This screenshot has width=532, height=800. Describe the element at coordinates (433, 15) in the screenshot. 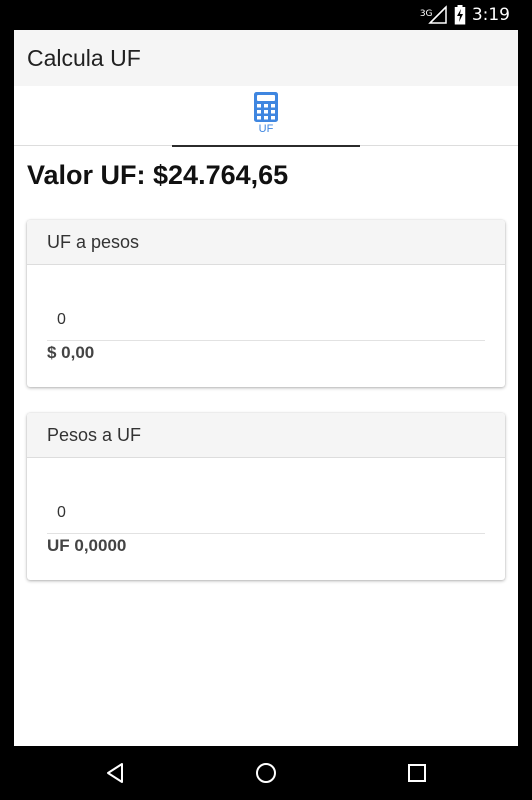

I see `signal-indicator: 3G` at that location.